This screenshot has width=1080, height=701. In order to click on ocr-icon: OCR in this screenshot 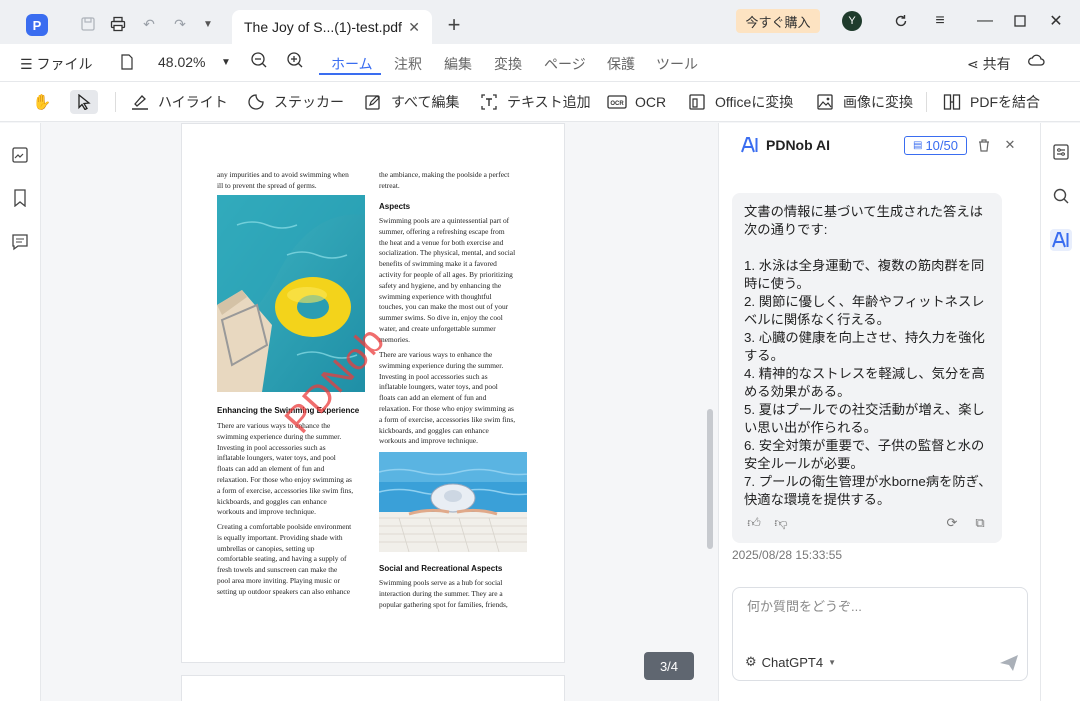, I will do `click(617, 102)`.